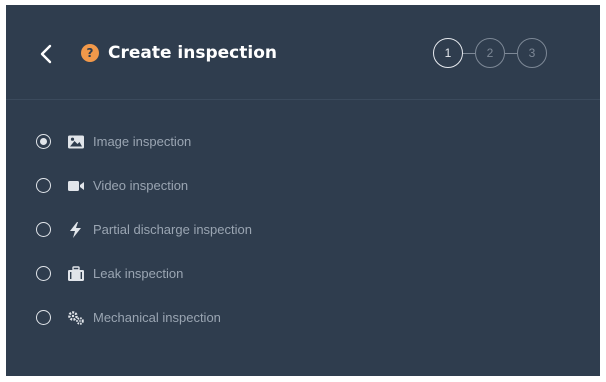  I want to click on option-label: Leak inspection, so click(138, 273).